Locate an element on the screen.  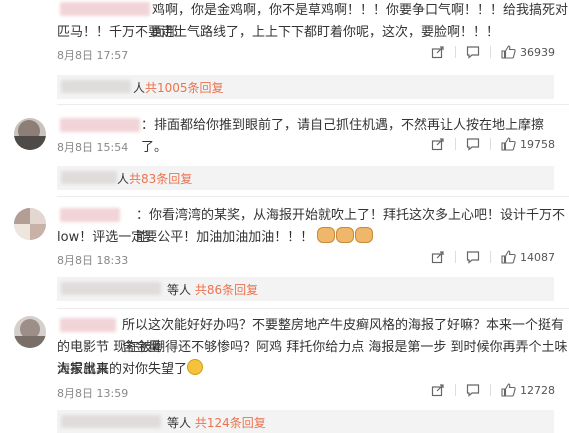
comment-actions: 12728 is located at coordinates (493, 390).